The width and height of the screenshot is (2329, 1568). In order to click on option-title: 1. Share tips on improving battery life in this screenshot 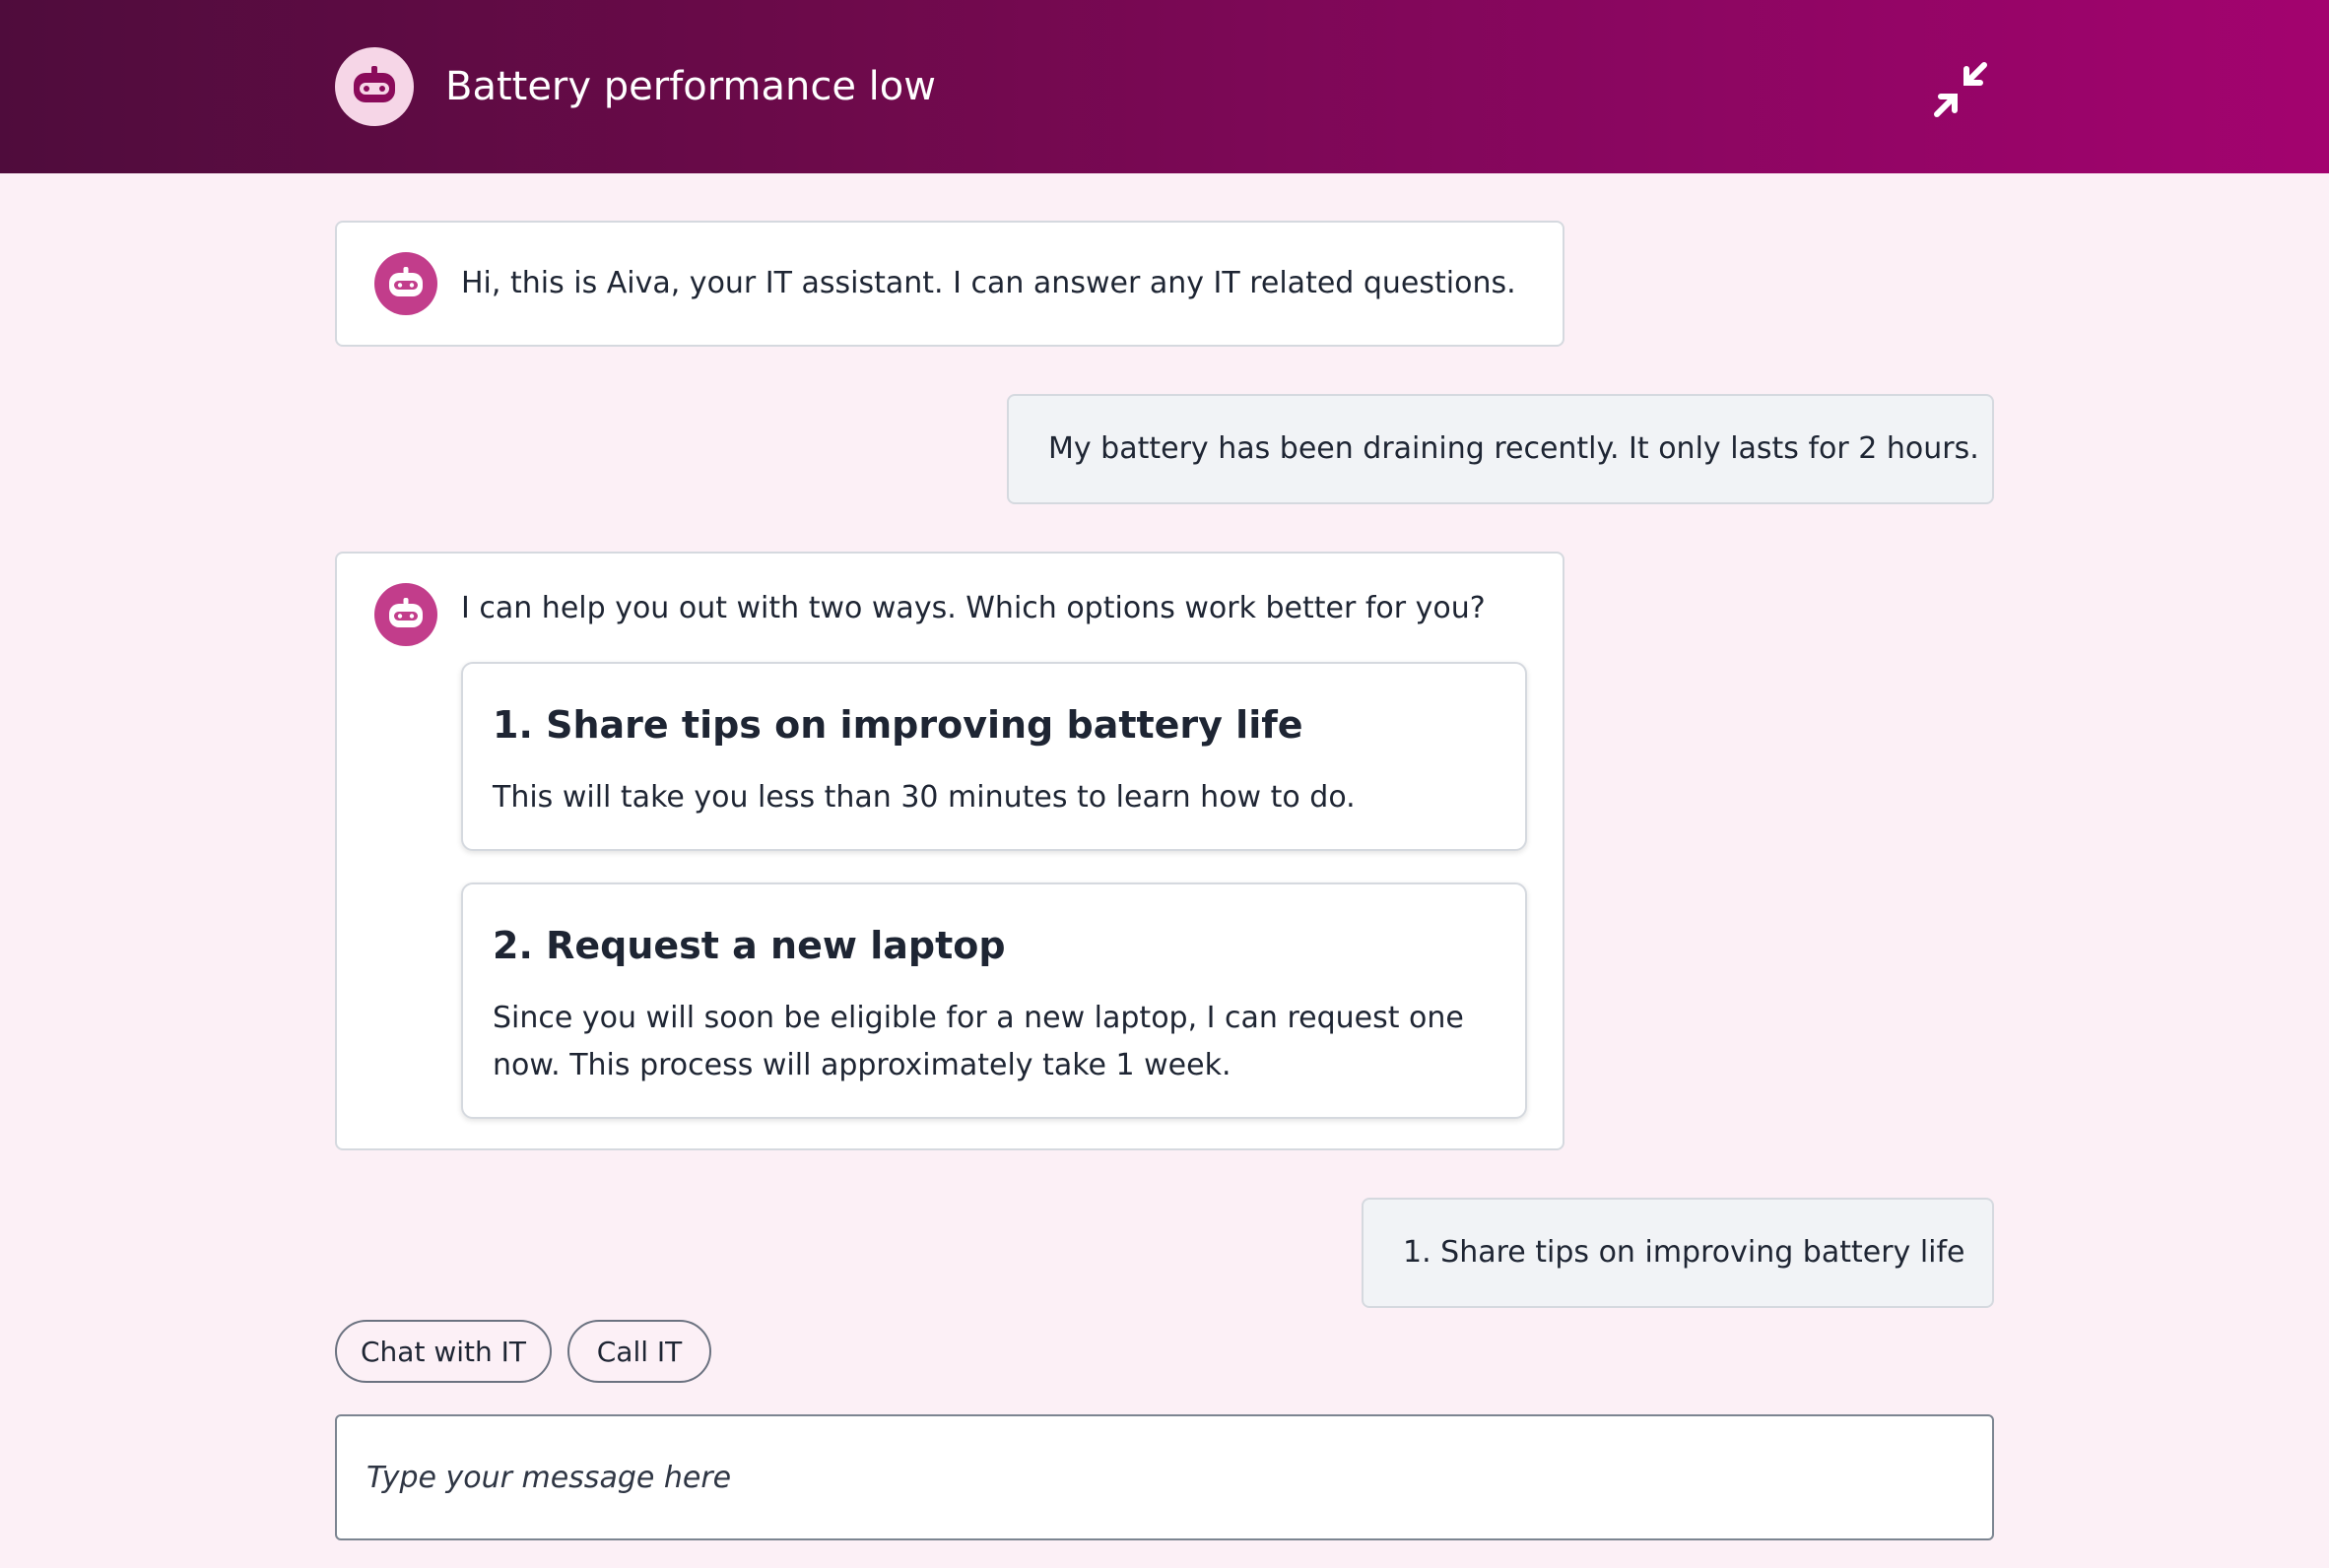, I will do `click(898, 725)`.